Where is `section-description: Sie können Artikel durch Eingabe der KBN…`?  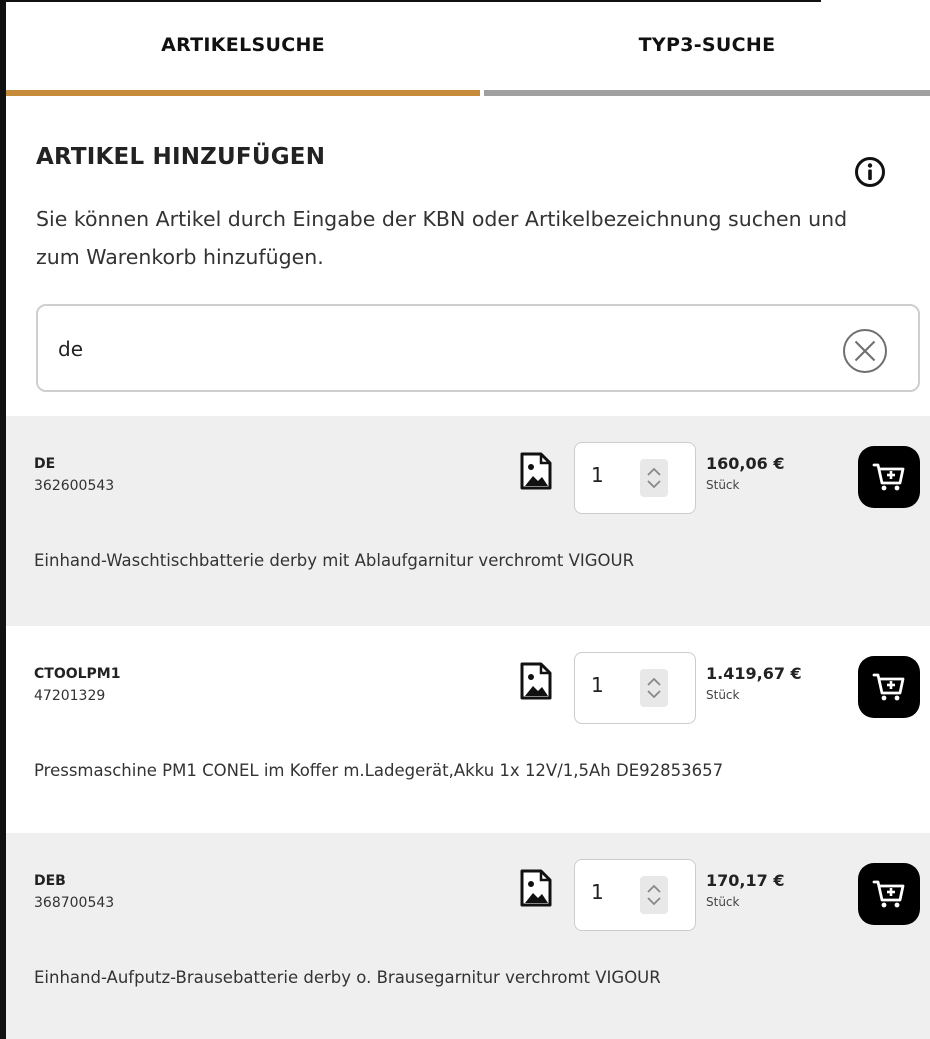 section-description: Sie können Artikel durch Eingabe der KBN… is located at coordinates (442, 238).